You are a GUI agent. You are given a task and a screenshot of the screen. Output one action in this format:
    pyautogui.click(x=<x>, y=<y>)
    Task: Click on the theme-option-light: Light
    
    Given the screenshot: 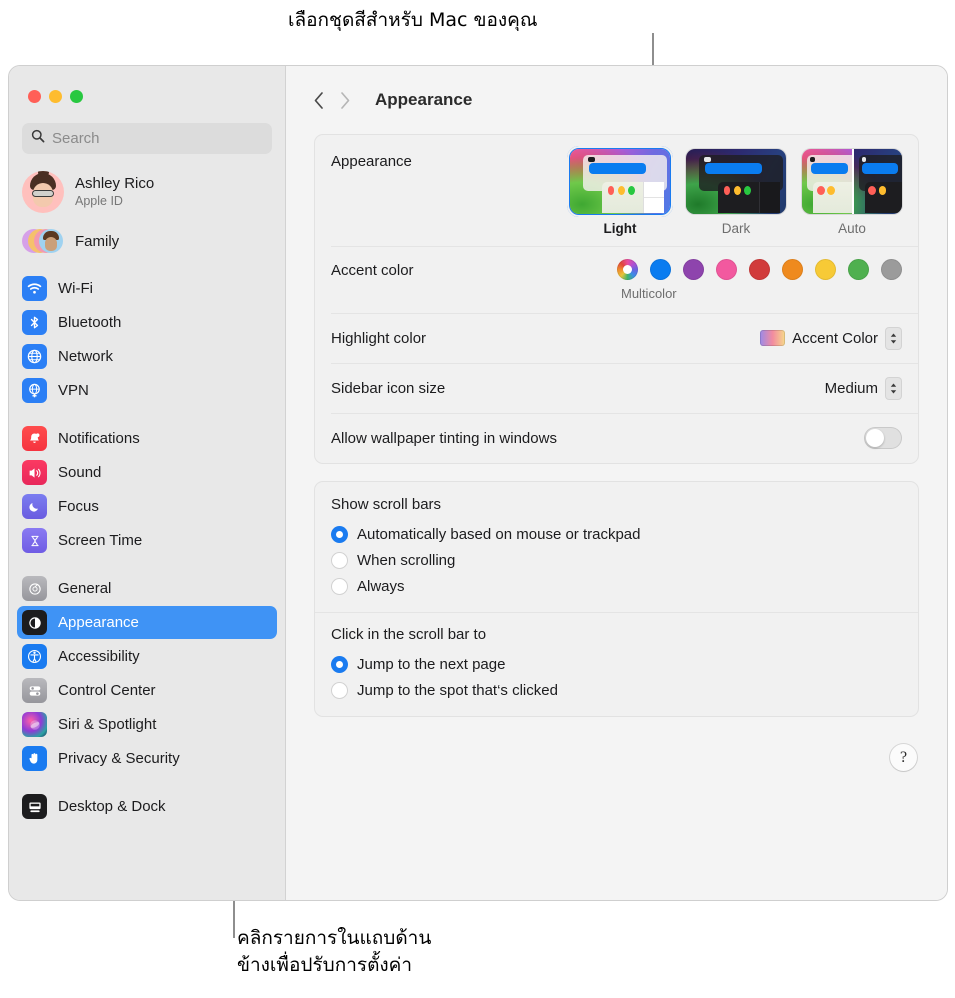 What is the action you would take?
    pyautogui.click(x=620, y=191)
    